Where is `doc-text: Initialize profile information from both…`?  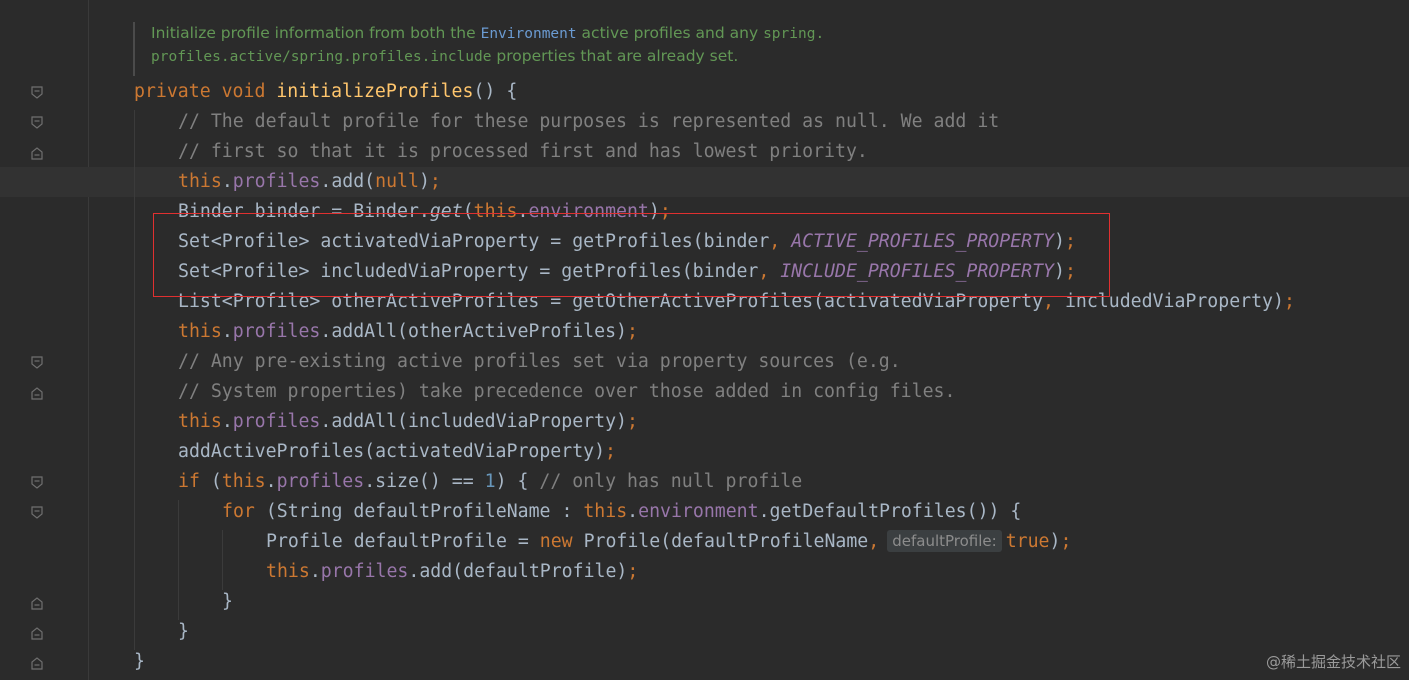 doc-text: Initialize profile information from both… is located at coordinates (316, 33).